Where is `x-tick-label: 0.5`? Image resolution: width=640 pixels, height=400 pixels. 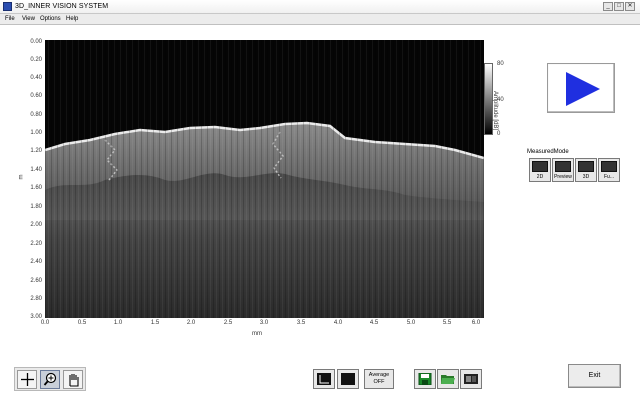
x-tick-label: 0.5 is located at coordinates (82, 323).